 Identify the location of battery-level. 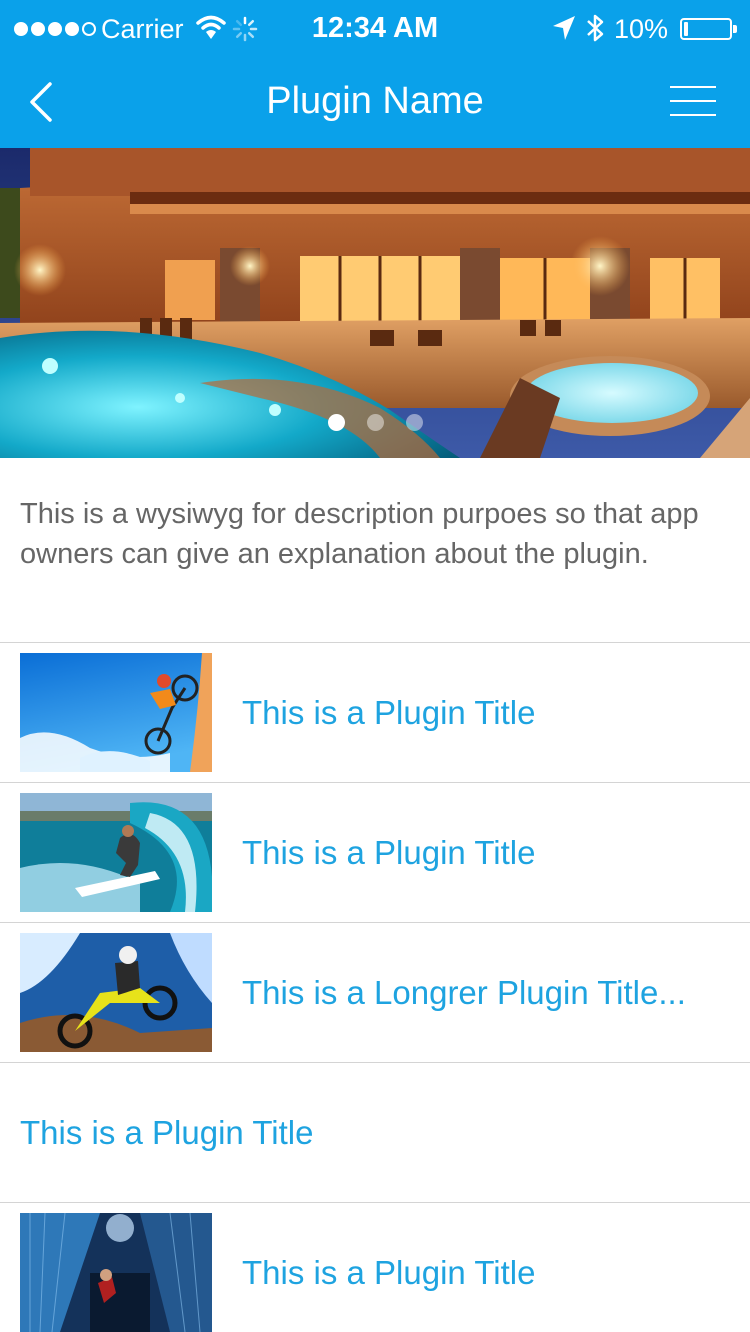
(686, 29).